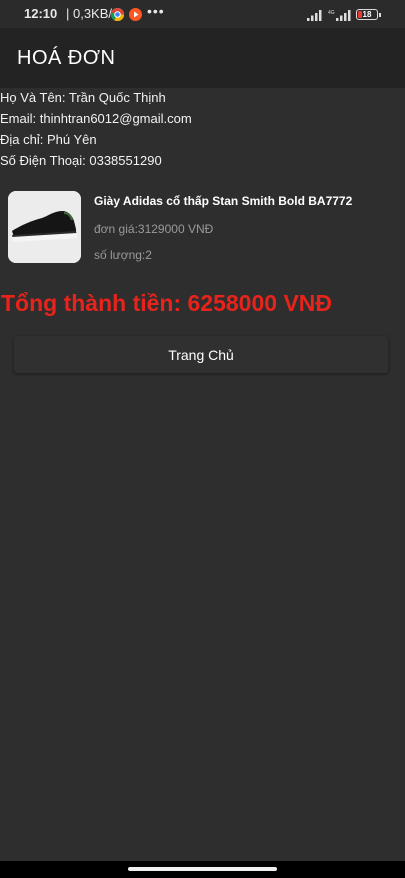 The height and width of the screenshot is (878, 405). I want to click on chrome-notification-icon, so click(117, 14).